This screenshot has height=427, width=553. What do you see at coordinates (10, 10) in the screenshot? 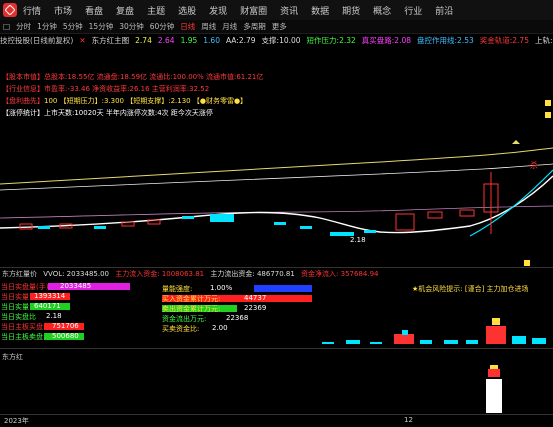
I see `app-logo-icon` at bounding box center [10, 10].